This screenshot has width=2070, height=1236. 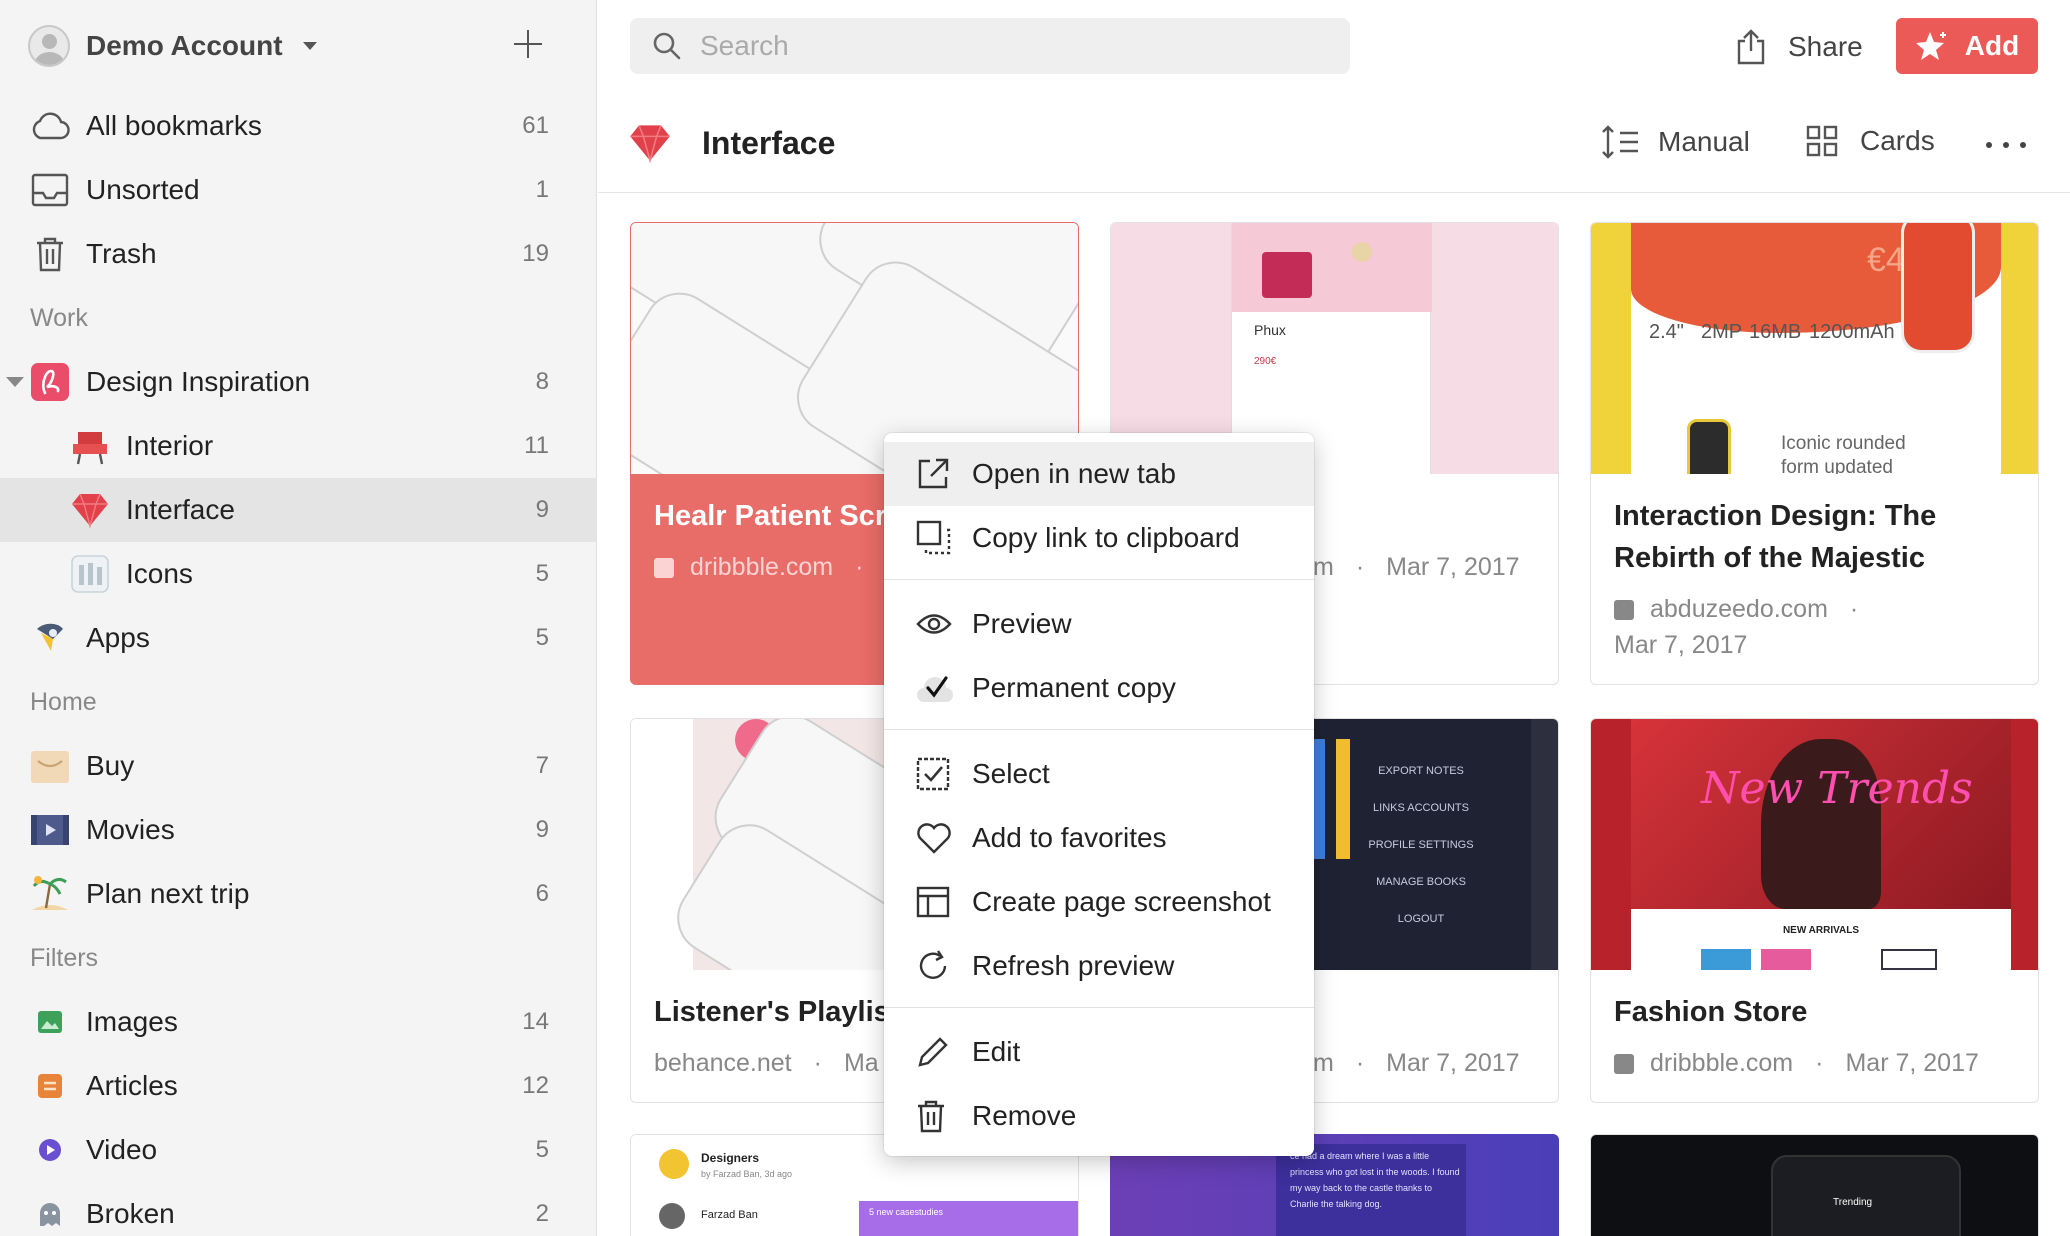 What do you see at coordinates (762, 567) in the screenshot?
I see `card-domain: dribbble.com` at bounding box center [762, 567].